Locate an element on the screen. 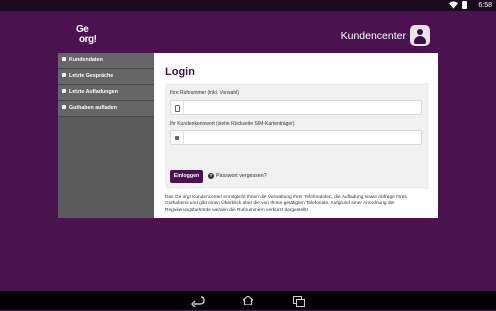 The width and height of the screenshot is (496, 311). sidebar-item-guthaben-aufladen: Guthaben aufladen is located at coordinates (106, 109).